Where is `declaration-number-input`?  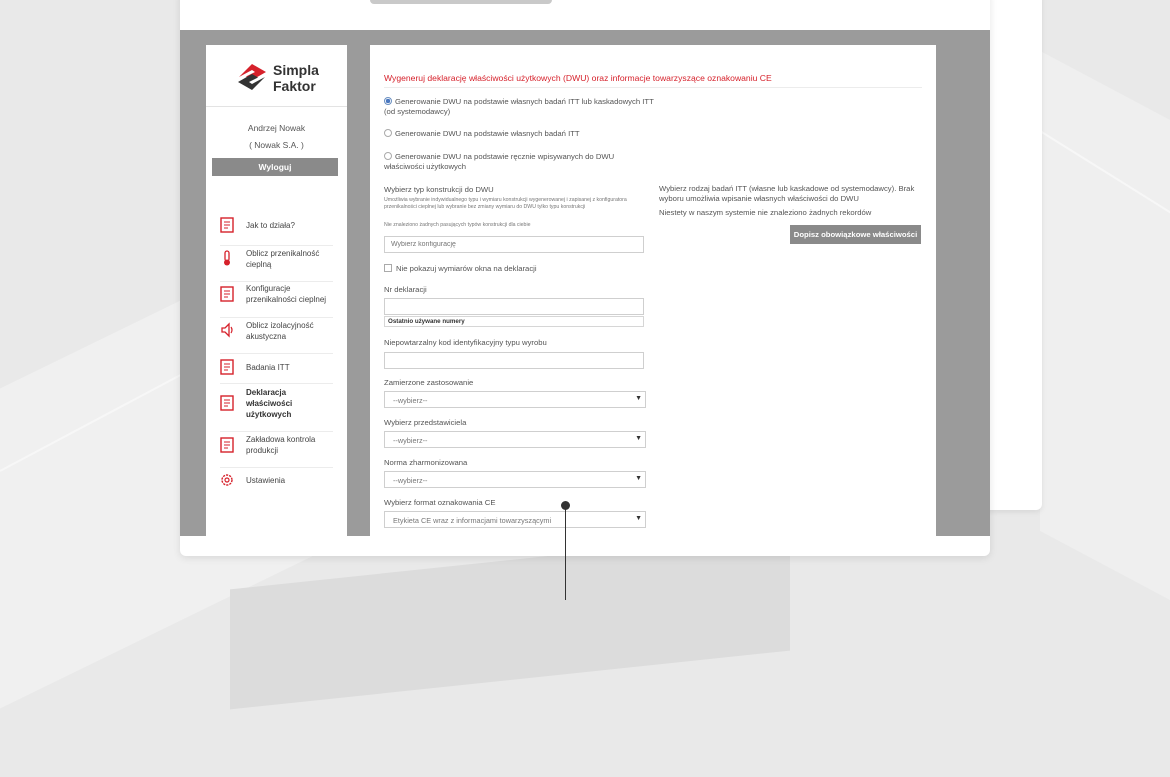 declaration-number-input is located at coordinates (514, 306).